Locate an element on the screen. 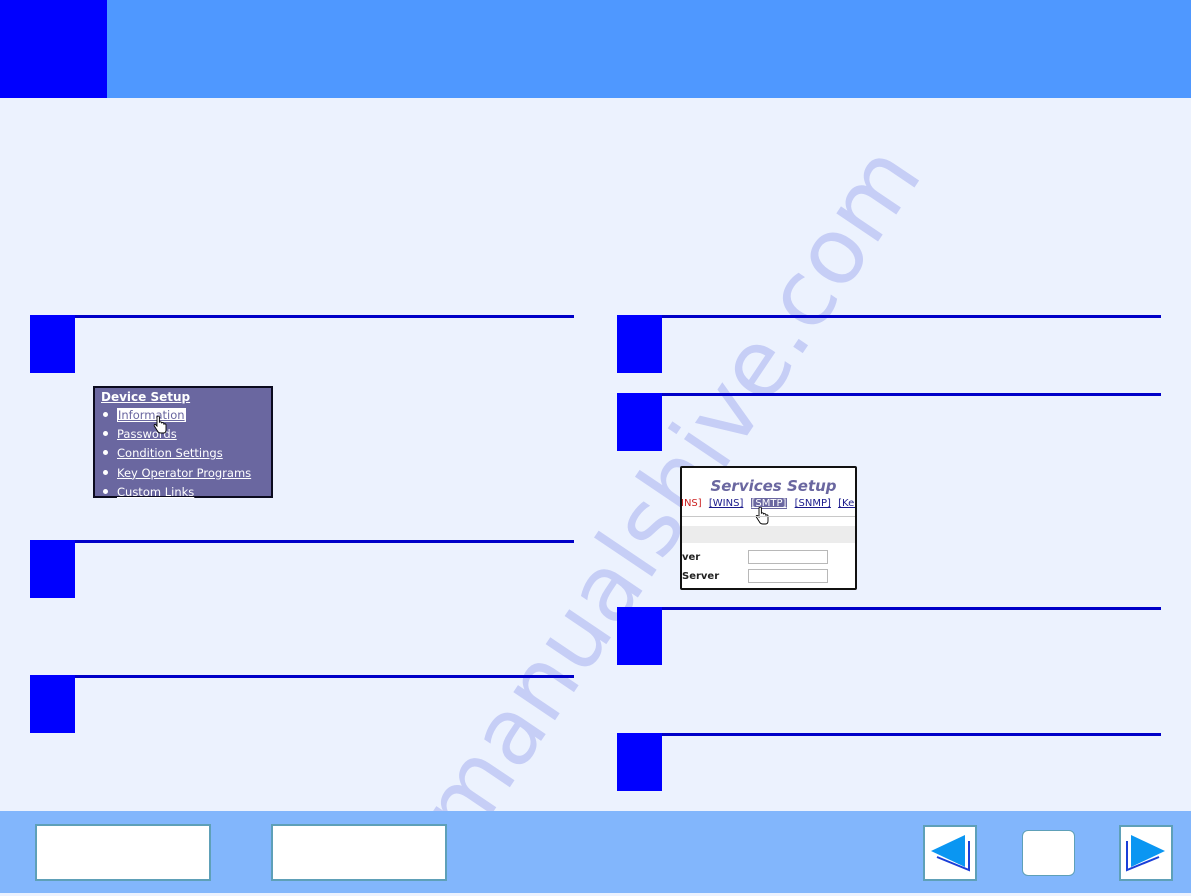 The width and height of the screenshot is (1191, 896). step-number: 5 is located at coordinates (639, 422).